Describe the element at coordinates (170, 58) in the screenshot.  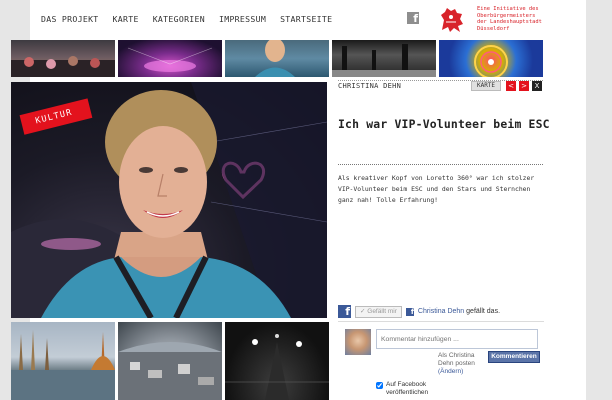
I see `thumbnail-stage` at that location.